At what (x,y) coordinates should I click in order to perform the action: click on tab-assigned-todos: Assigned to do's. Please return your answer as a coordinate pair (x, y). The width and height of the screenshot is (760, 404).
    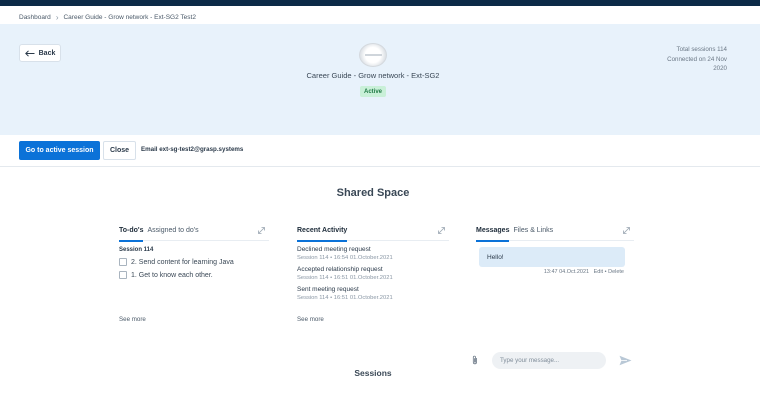
    Looking at the image, I should click on (172, 230).